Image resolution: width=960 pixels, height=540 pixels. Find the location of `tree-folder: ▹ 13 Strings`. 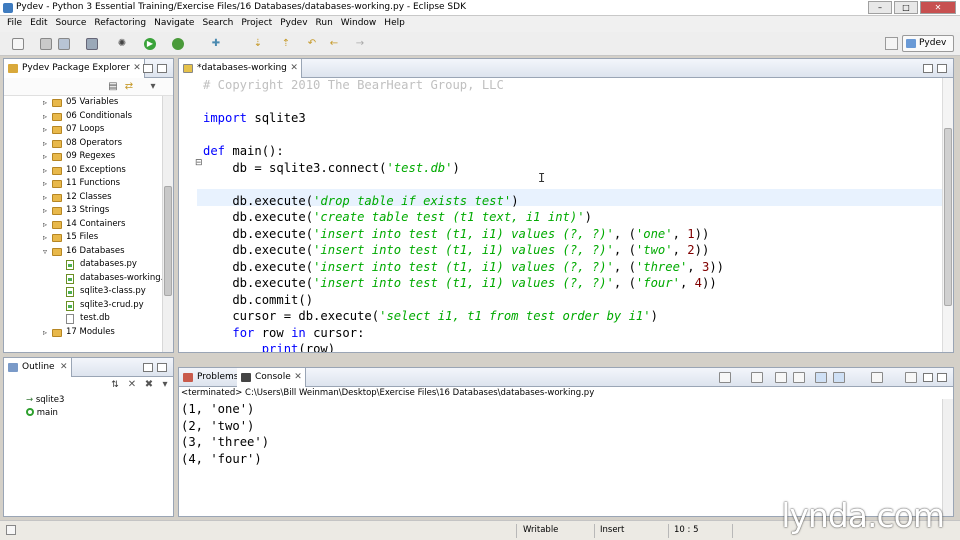

tree-folder: ▹ 13 Strings is located at coordinates (83, 211).